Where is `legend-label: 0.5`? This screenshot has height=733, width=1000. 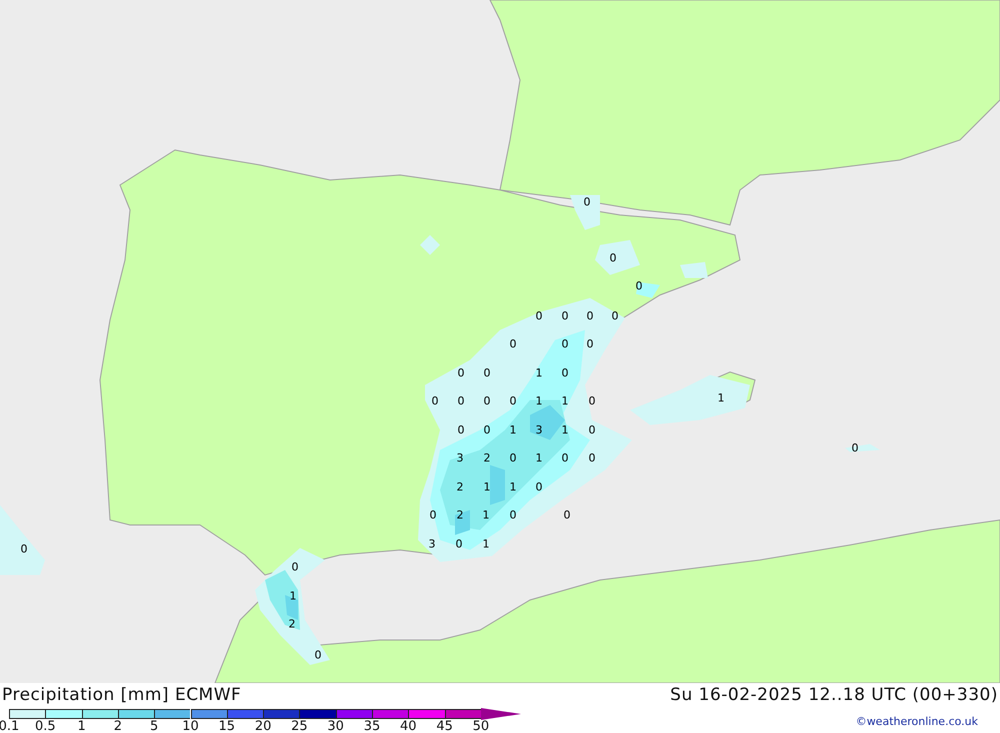 legend-label: 0.5 is located at coordinates (45, 726).